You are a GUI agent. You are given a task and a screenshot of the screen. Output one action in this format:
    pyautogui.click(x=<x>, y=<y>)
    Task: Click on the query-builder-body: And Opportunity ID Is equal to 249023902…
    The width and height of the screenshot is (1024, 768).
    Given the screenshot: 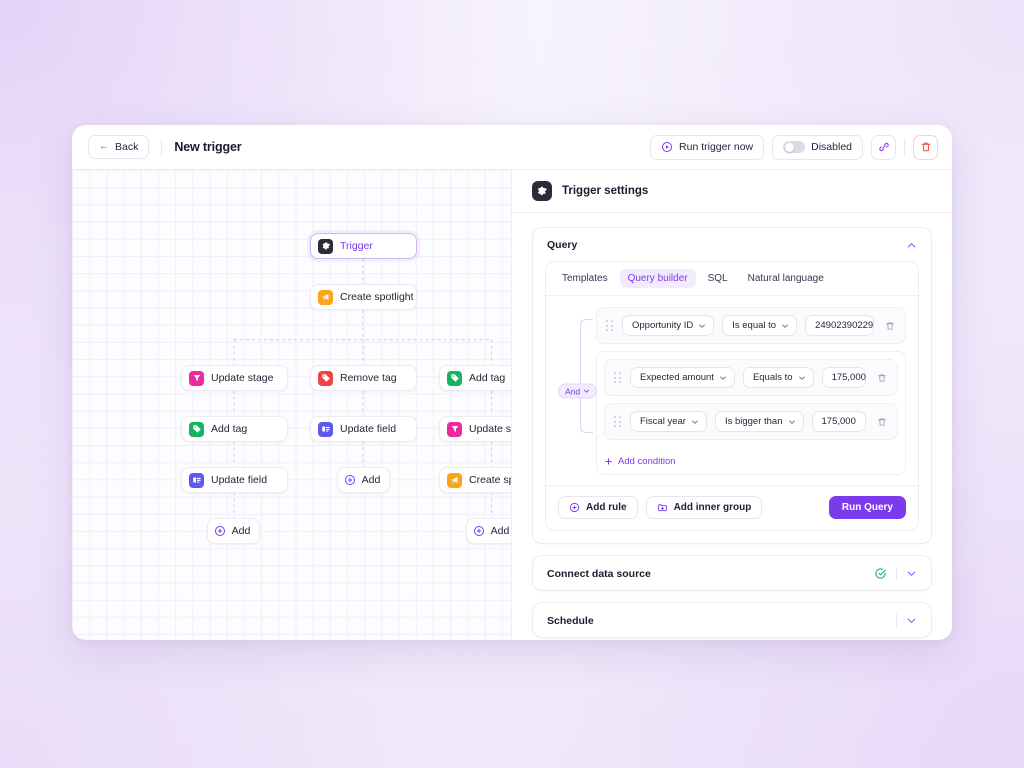 What is the action you would take?
    pyautogui.click(x=732, y=390)
    